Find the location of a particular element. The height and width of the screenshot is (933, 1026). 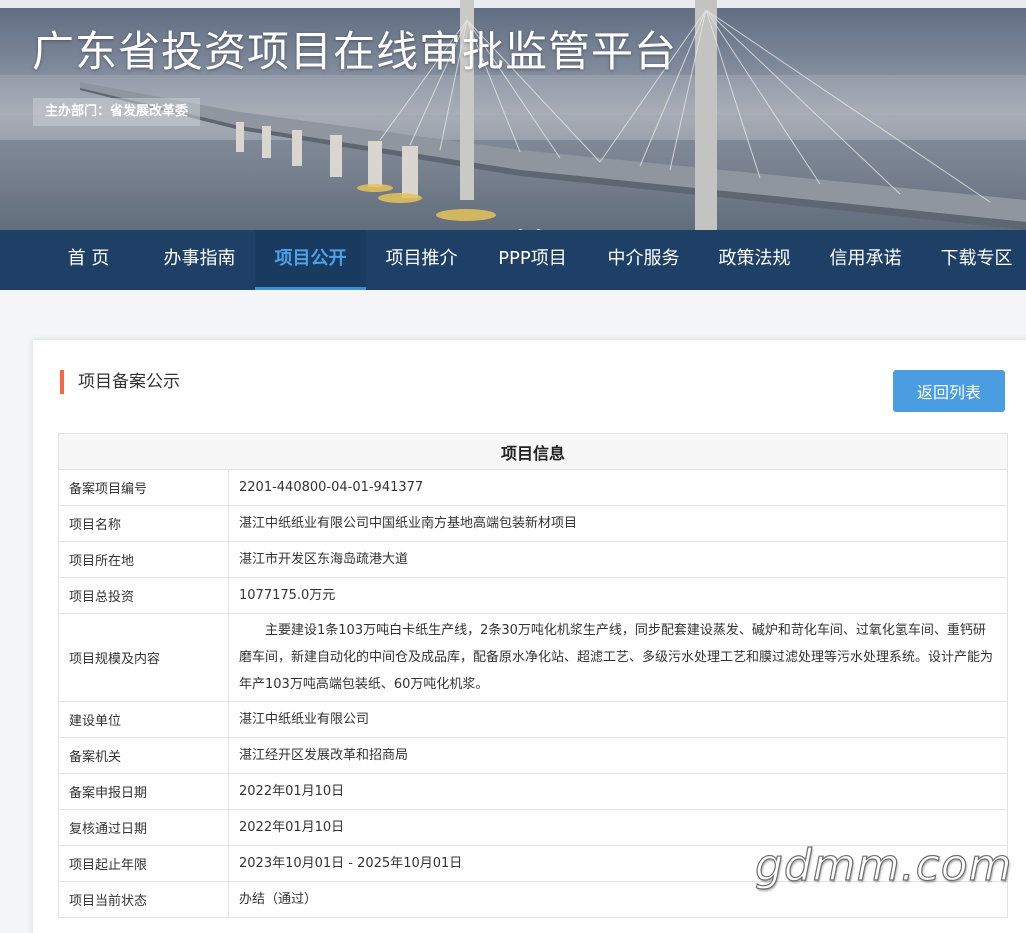

row-label: 项目名称 is located at coordinates (143, 523).